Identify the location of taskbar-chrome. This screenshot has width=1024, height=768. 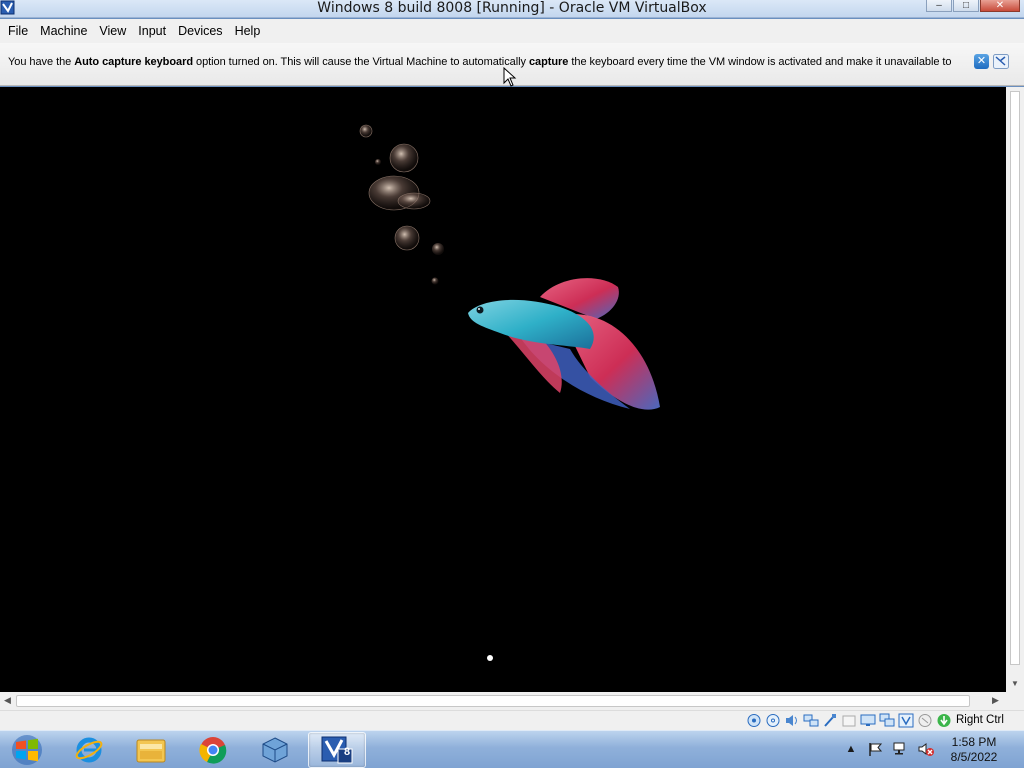
(213, 750).